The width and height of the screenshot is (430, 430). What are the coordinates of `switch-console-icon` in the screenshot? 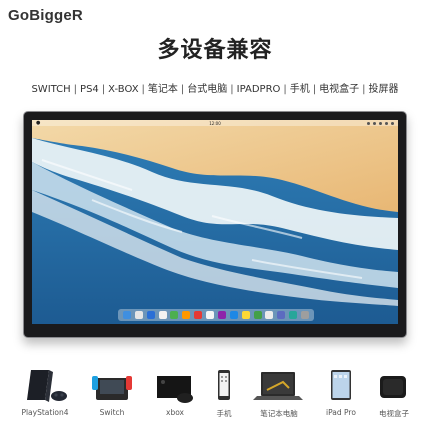 It's located at (112, 388).